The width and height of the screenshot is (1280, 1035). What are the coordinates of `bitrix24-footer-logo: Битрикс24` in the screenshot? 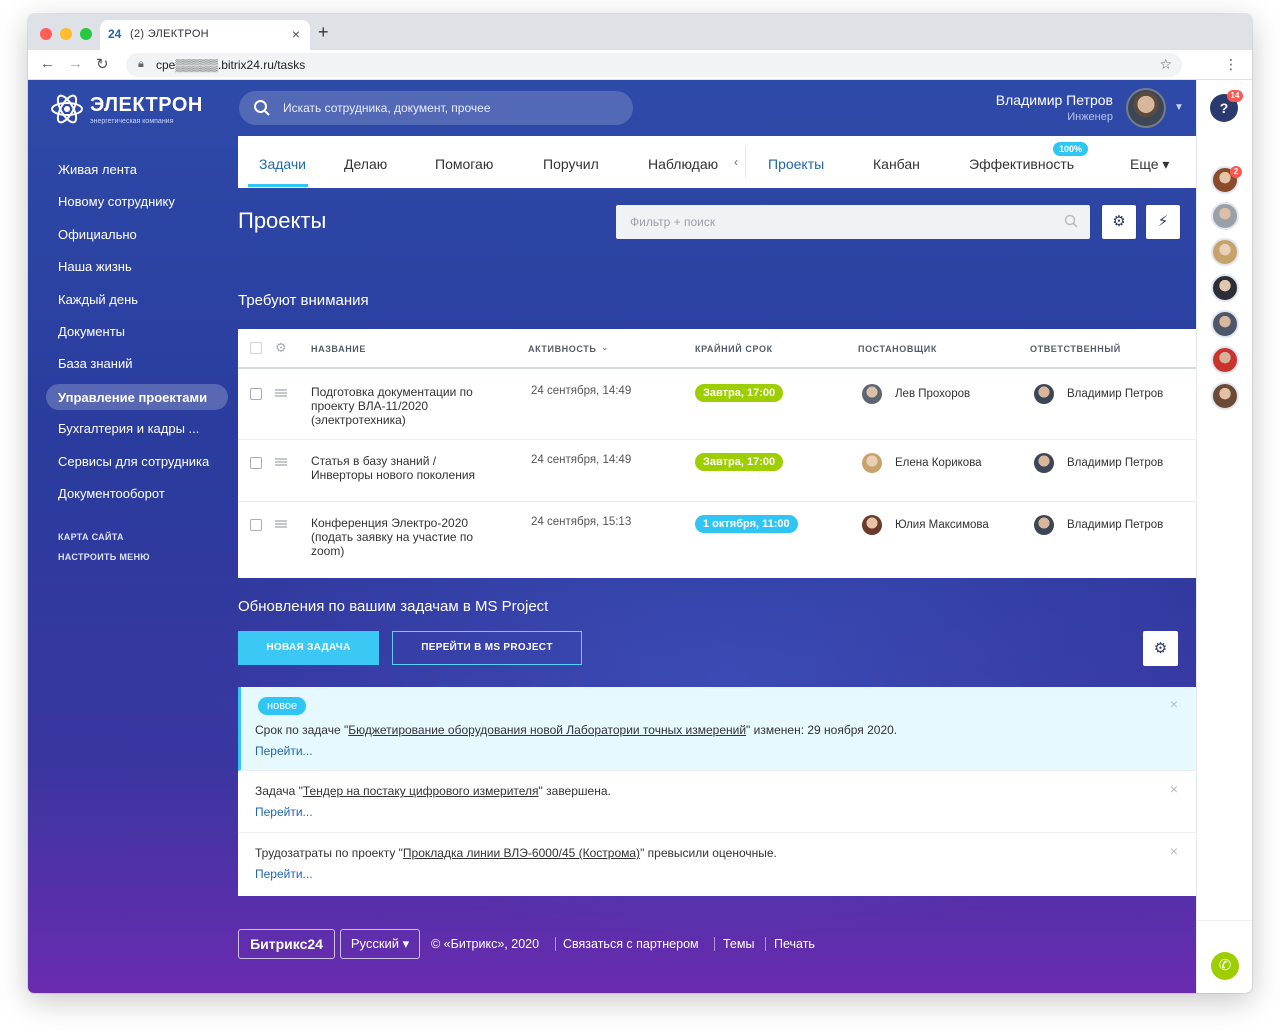 It's located at (286, 944).